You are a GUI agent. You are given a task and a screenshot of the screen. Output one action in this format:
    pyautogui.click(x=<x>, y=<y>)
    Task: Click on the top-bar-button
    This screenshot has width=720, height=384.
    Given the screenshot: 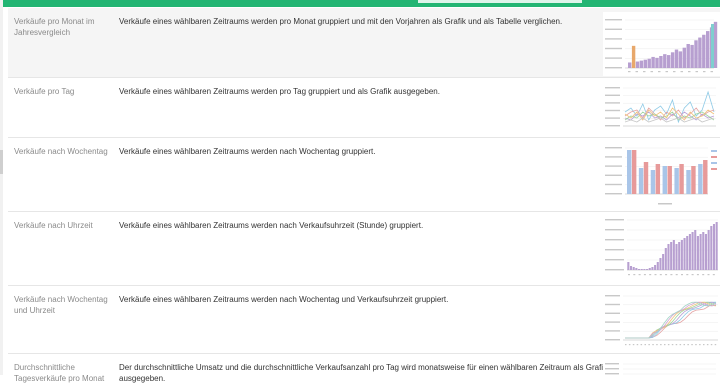 What is the action you would take?
    pyautogui.click(x=500, y=1)
    